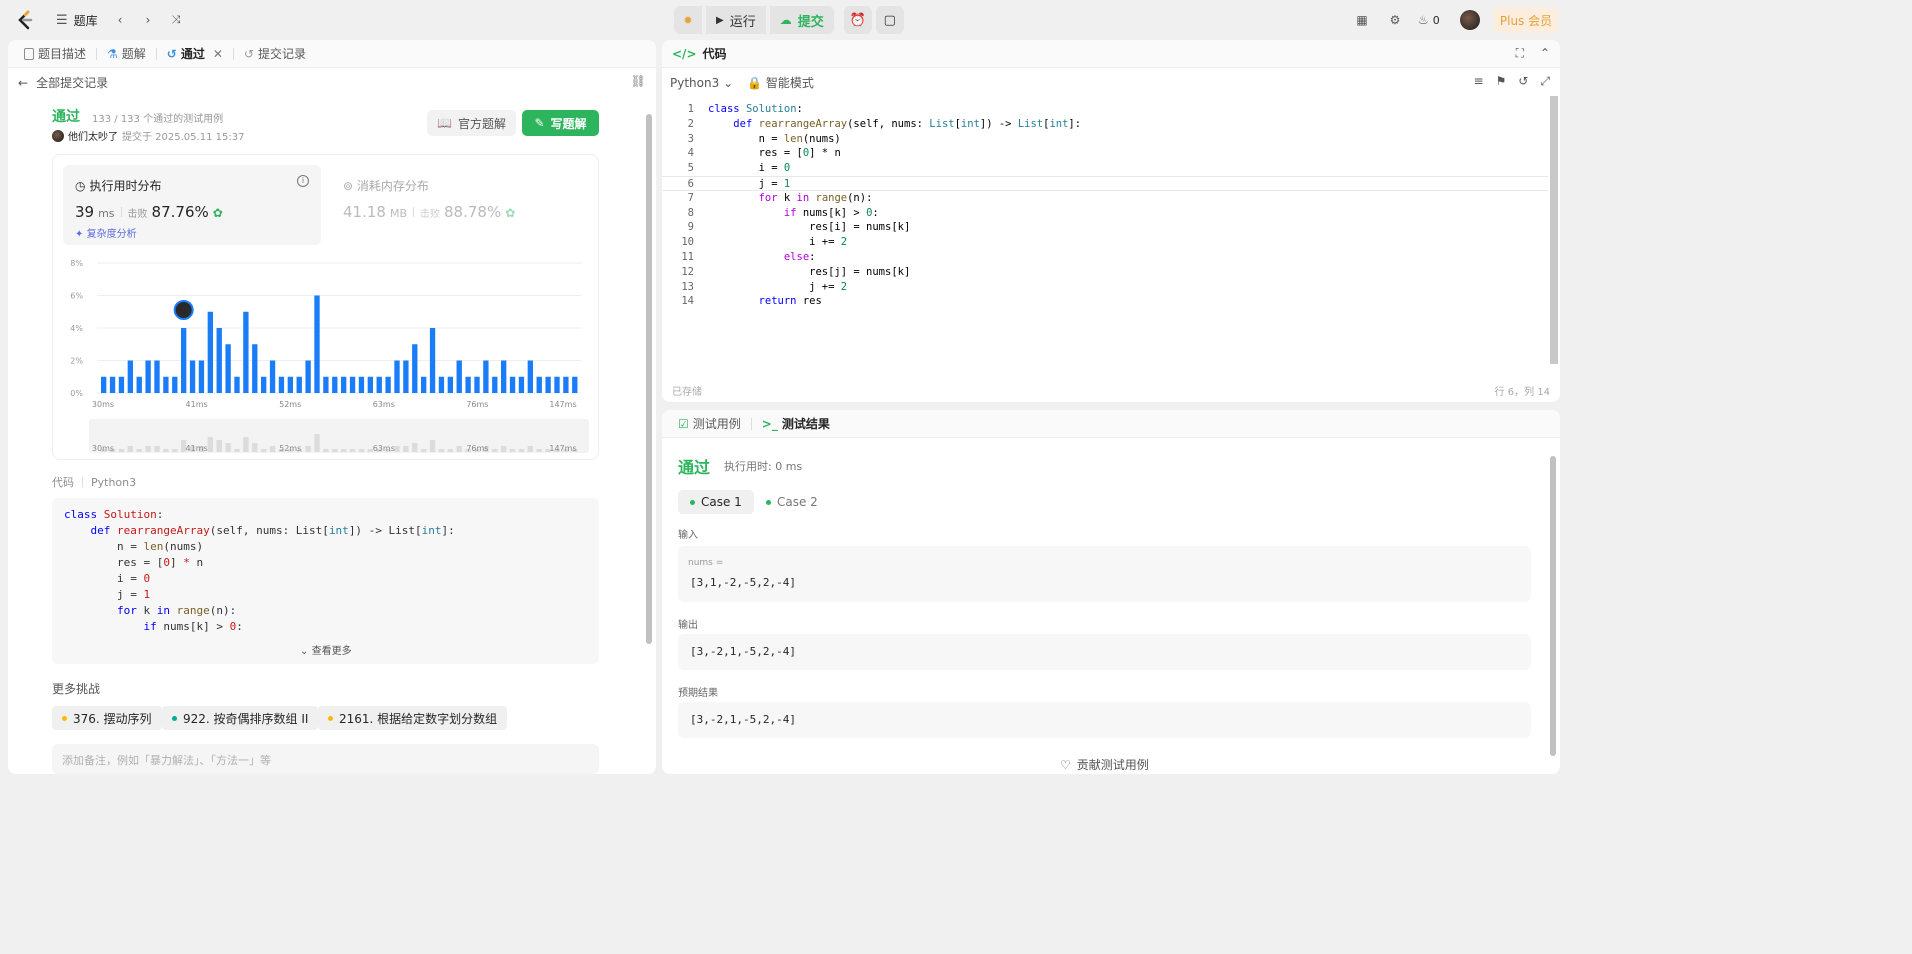 The height and width of the screenshot is (954, 1912). What do you see at coordinates (809, 227) in the screenshot?
I see `line-content: res[i] = nums[k]` at bounding box center [809, 227].